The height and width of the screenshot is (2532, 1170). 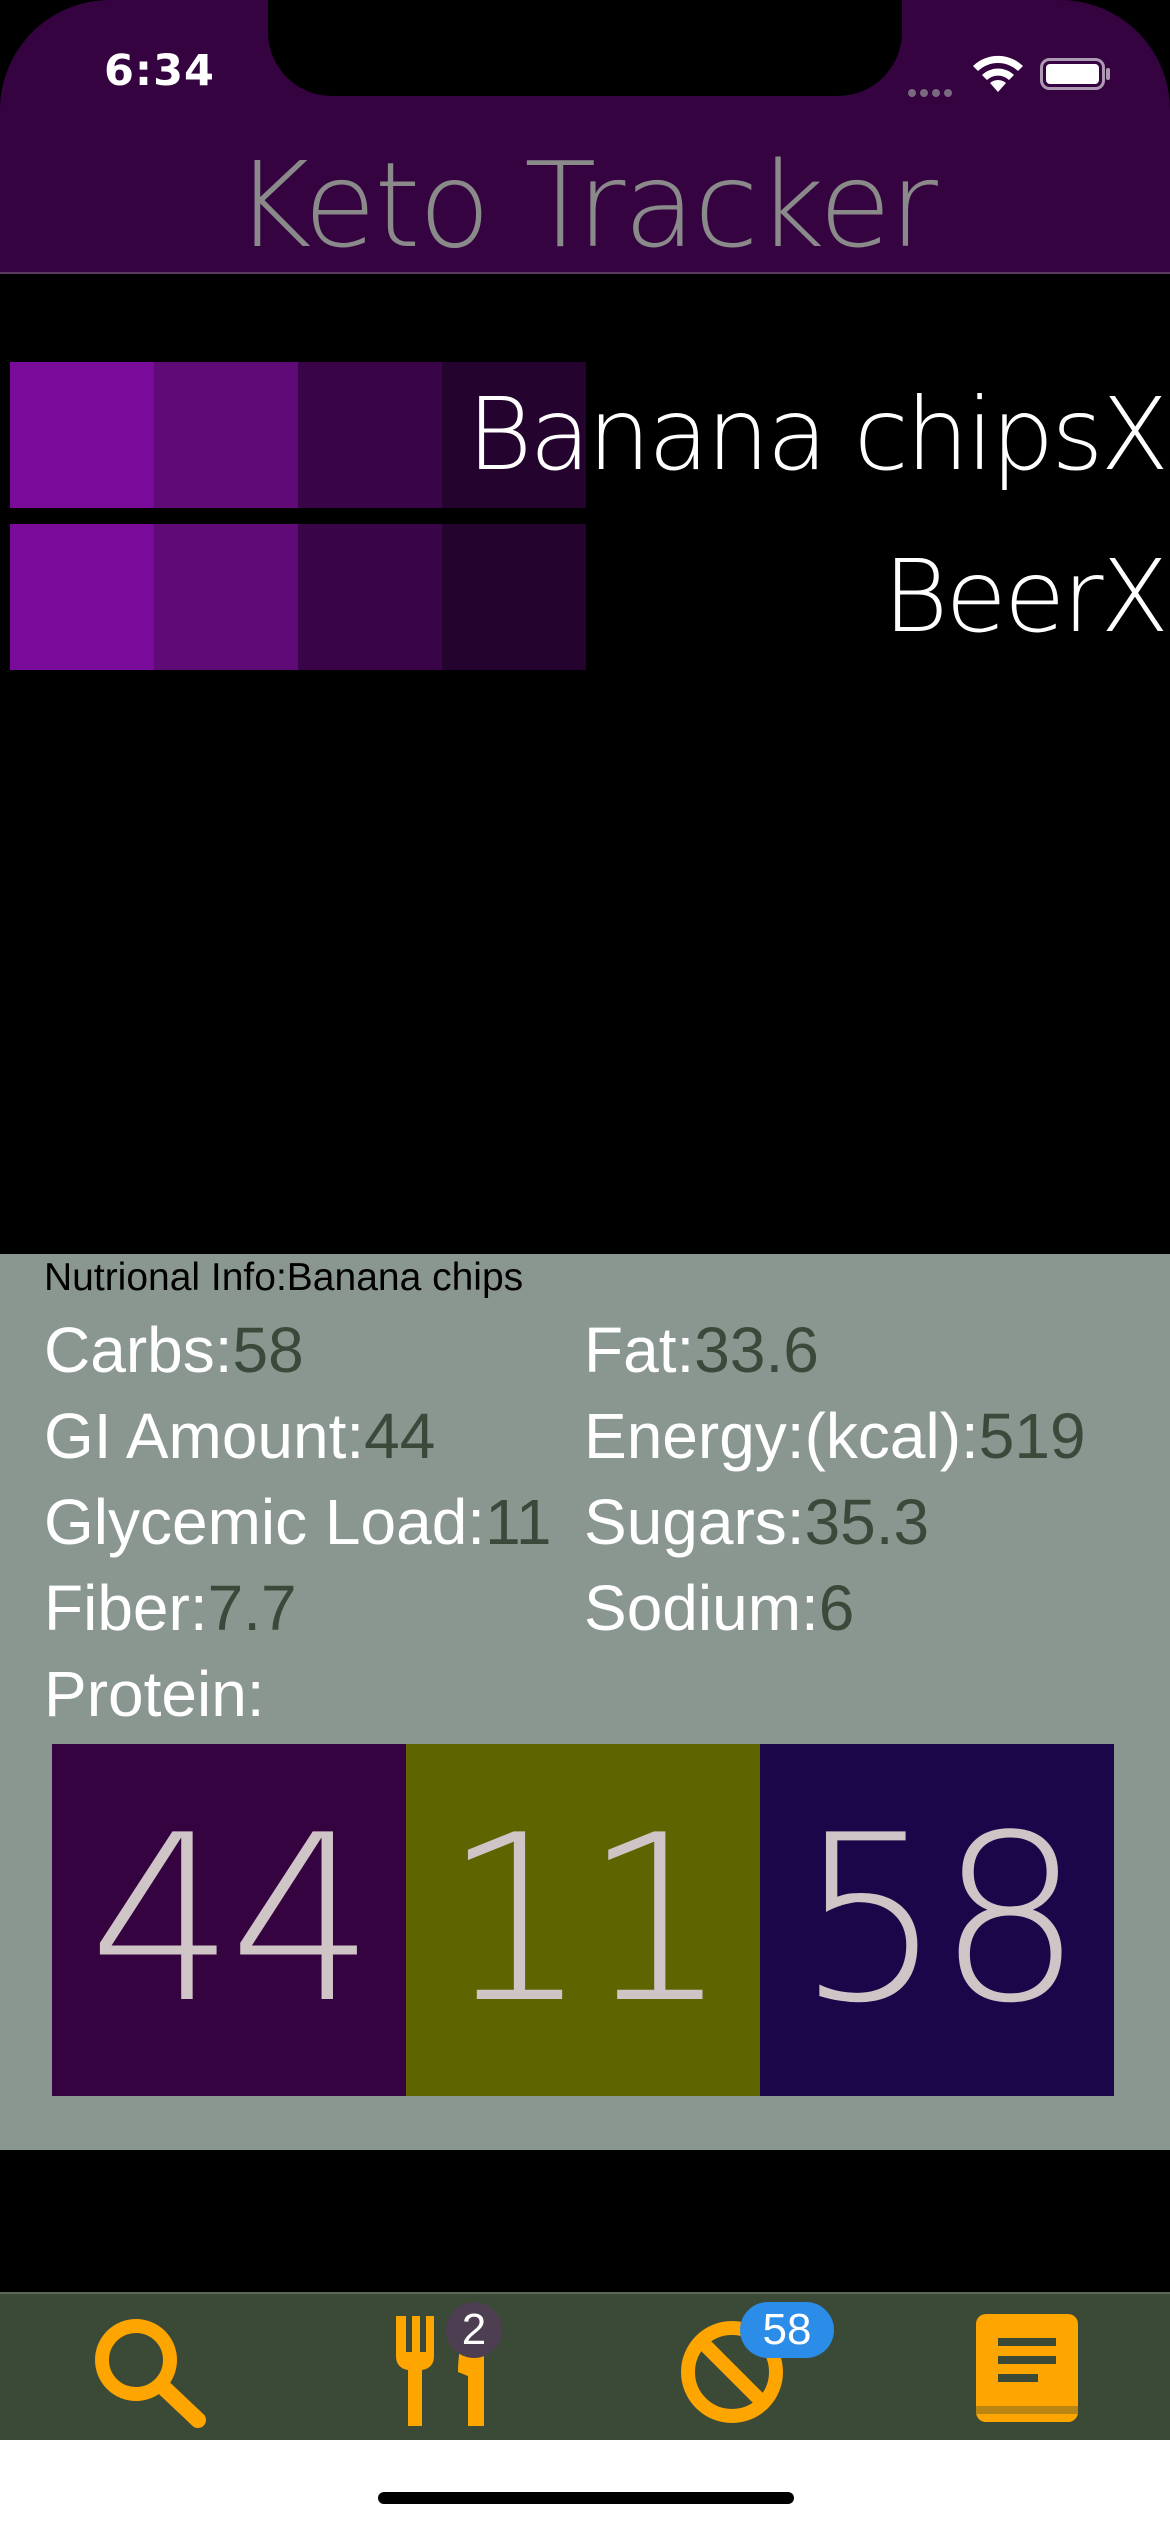 What do you see at coordinates (268, 1350) in the screenshot?
I see `carbs-value: 58` at bounding box center [268, 1350].